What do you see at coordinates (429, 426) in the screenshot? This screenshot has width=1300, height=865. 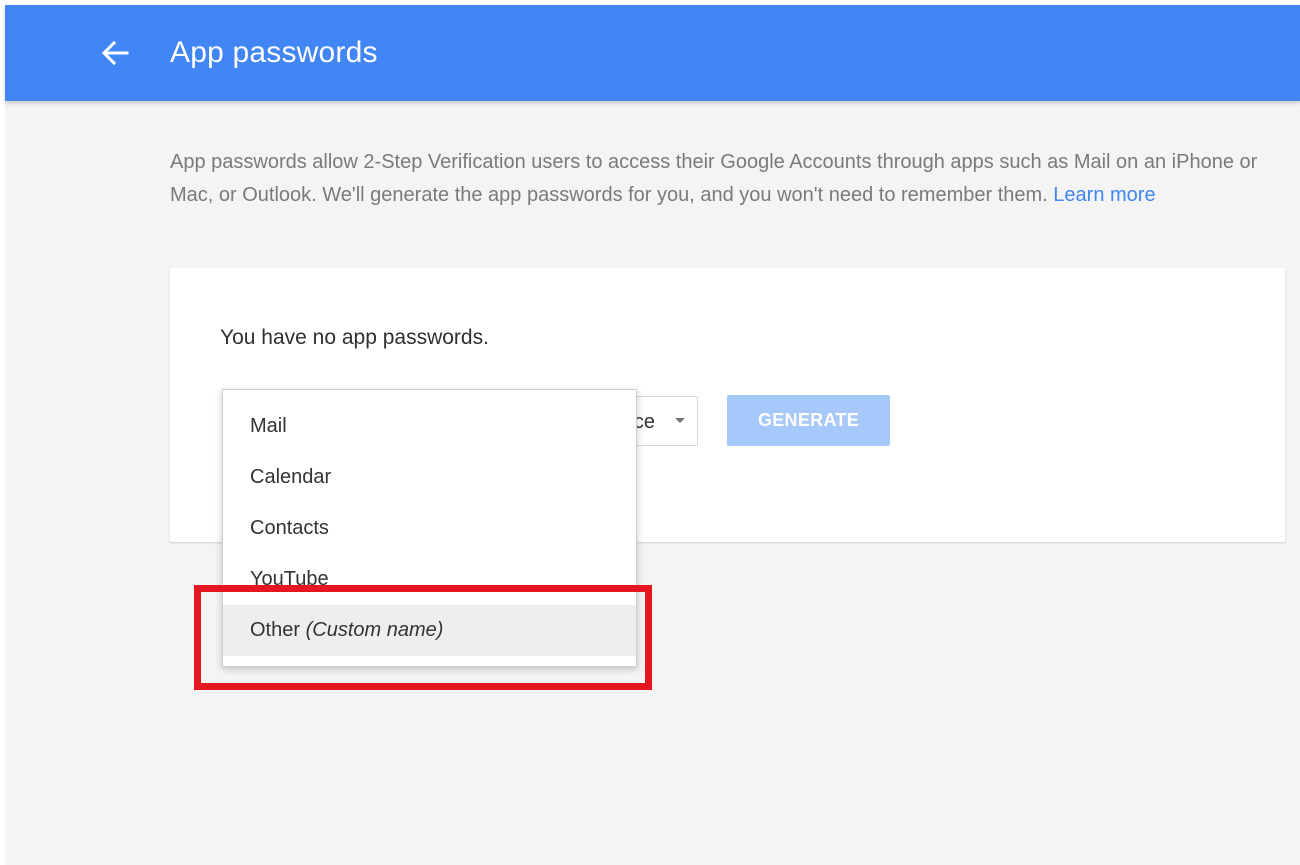 I see `menu-item-mail: Mail` at bounding box center [429, 426].